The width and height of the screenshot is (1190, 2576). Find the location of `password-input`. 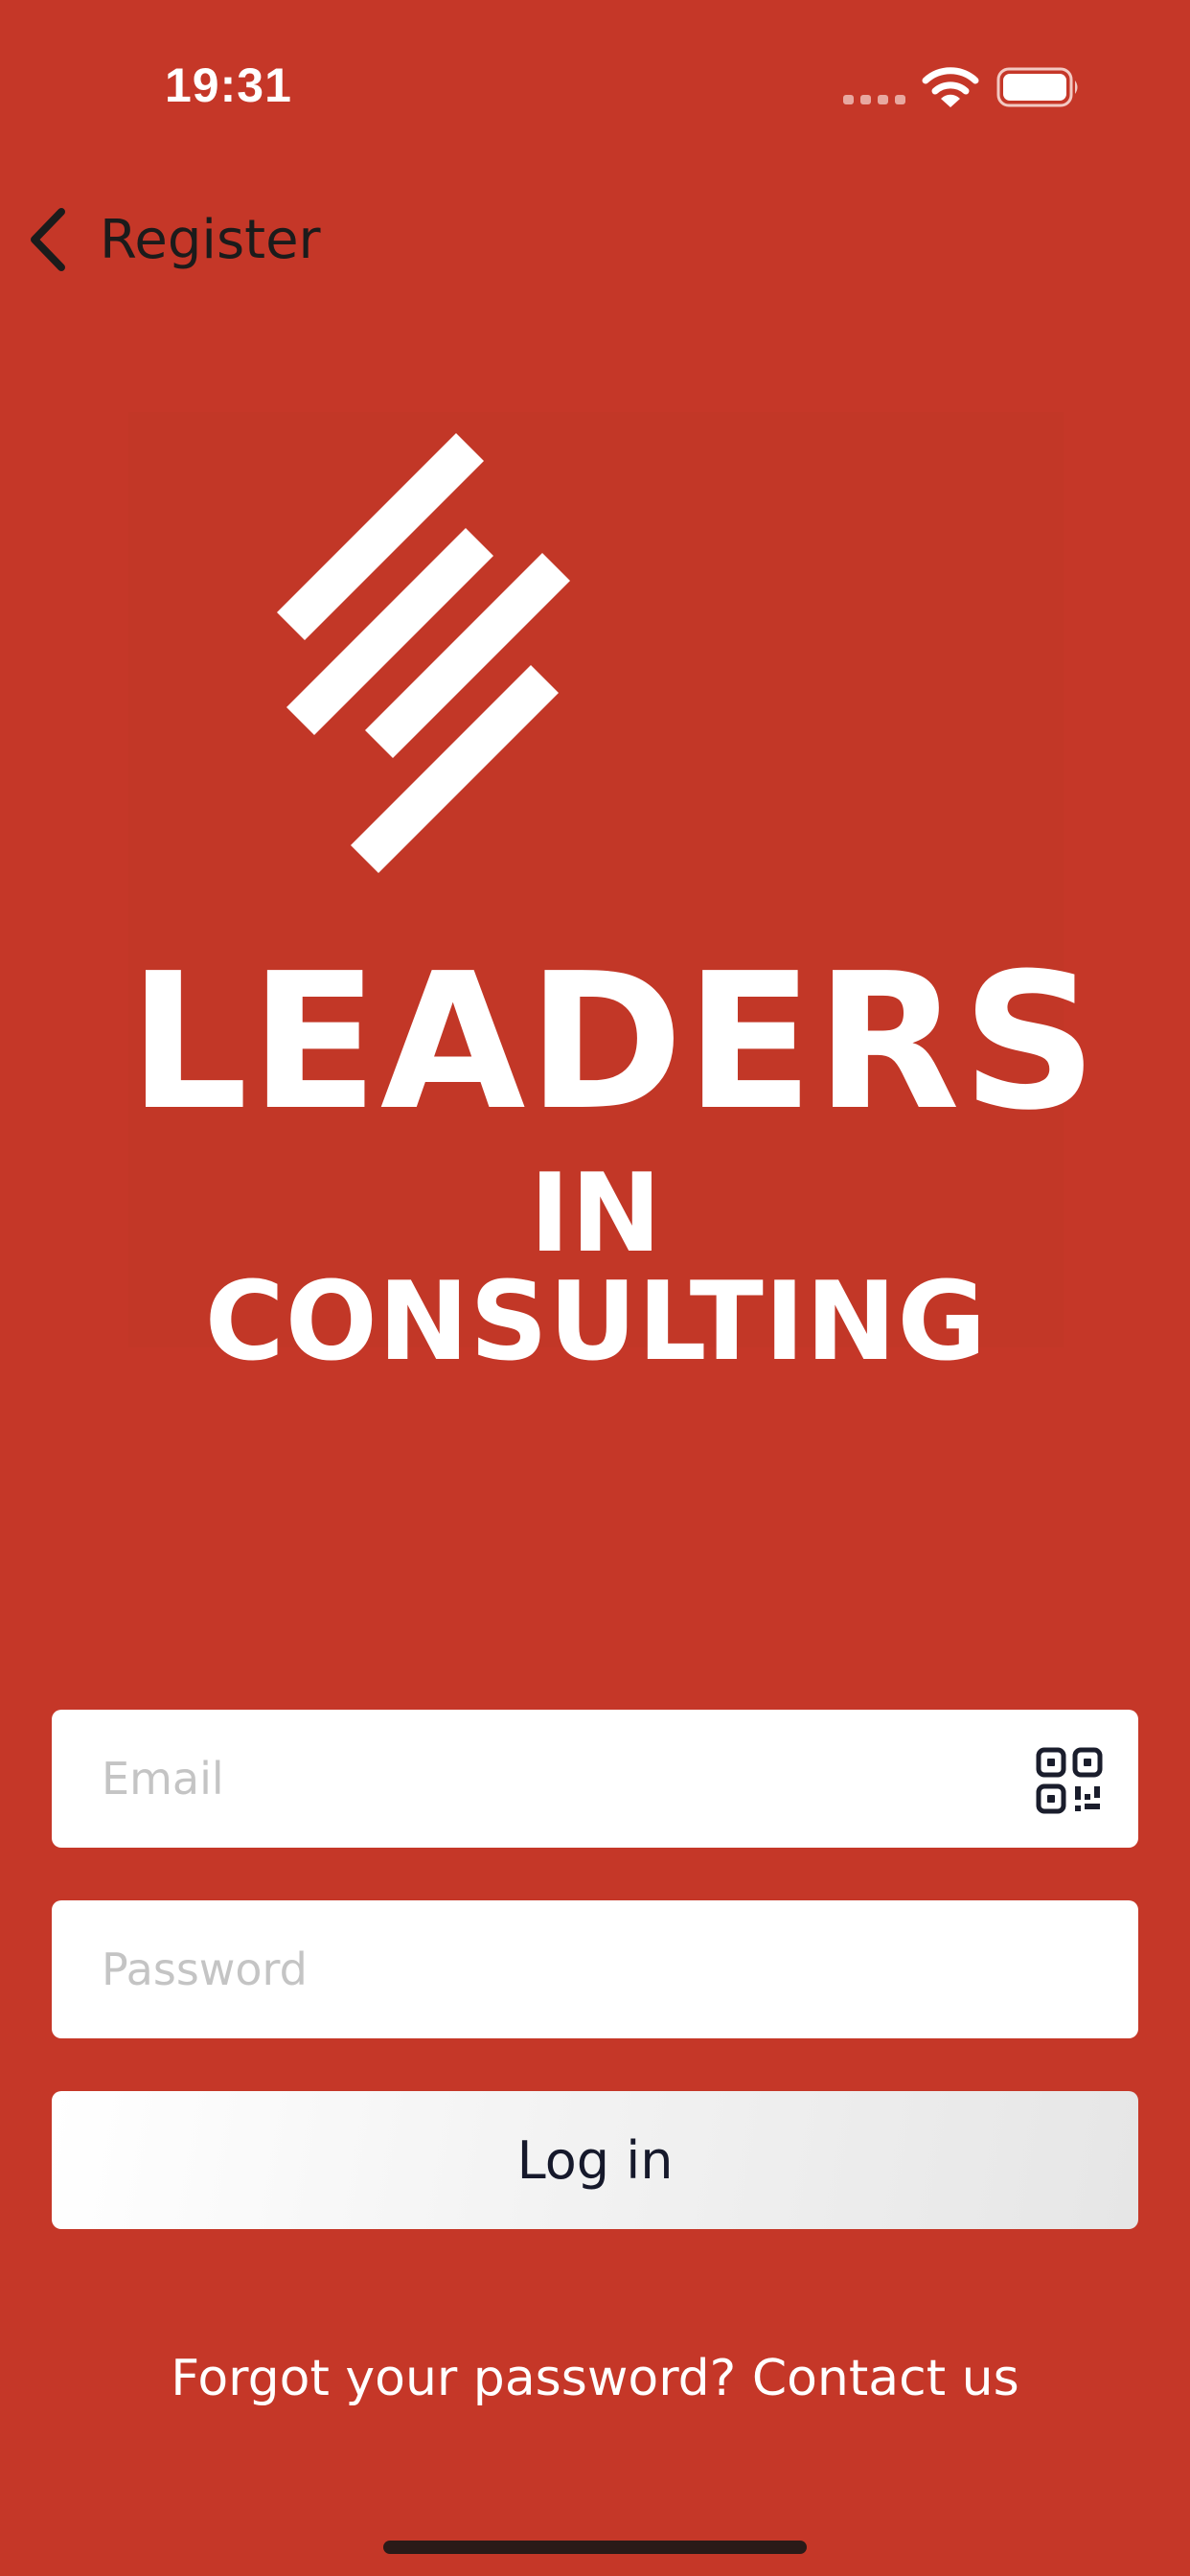

password-input is located at coordinates (595, 1969).